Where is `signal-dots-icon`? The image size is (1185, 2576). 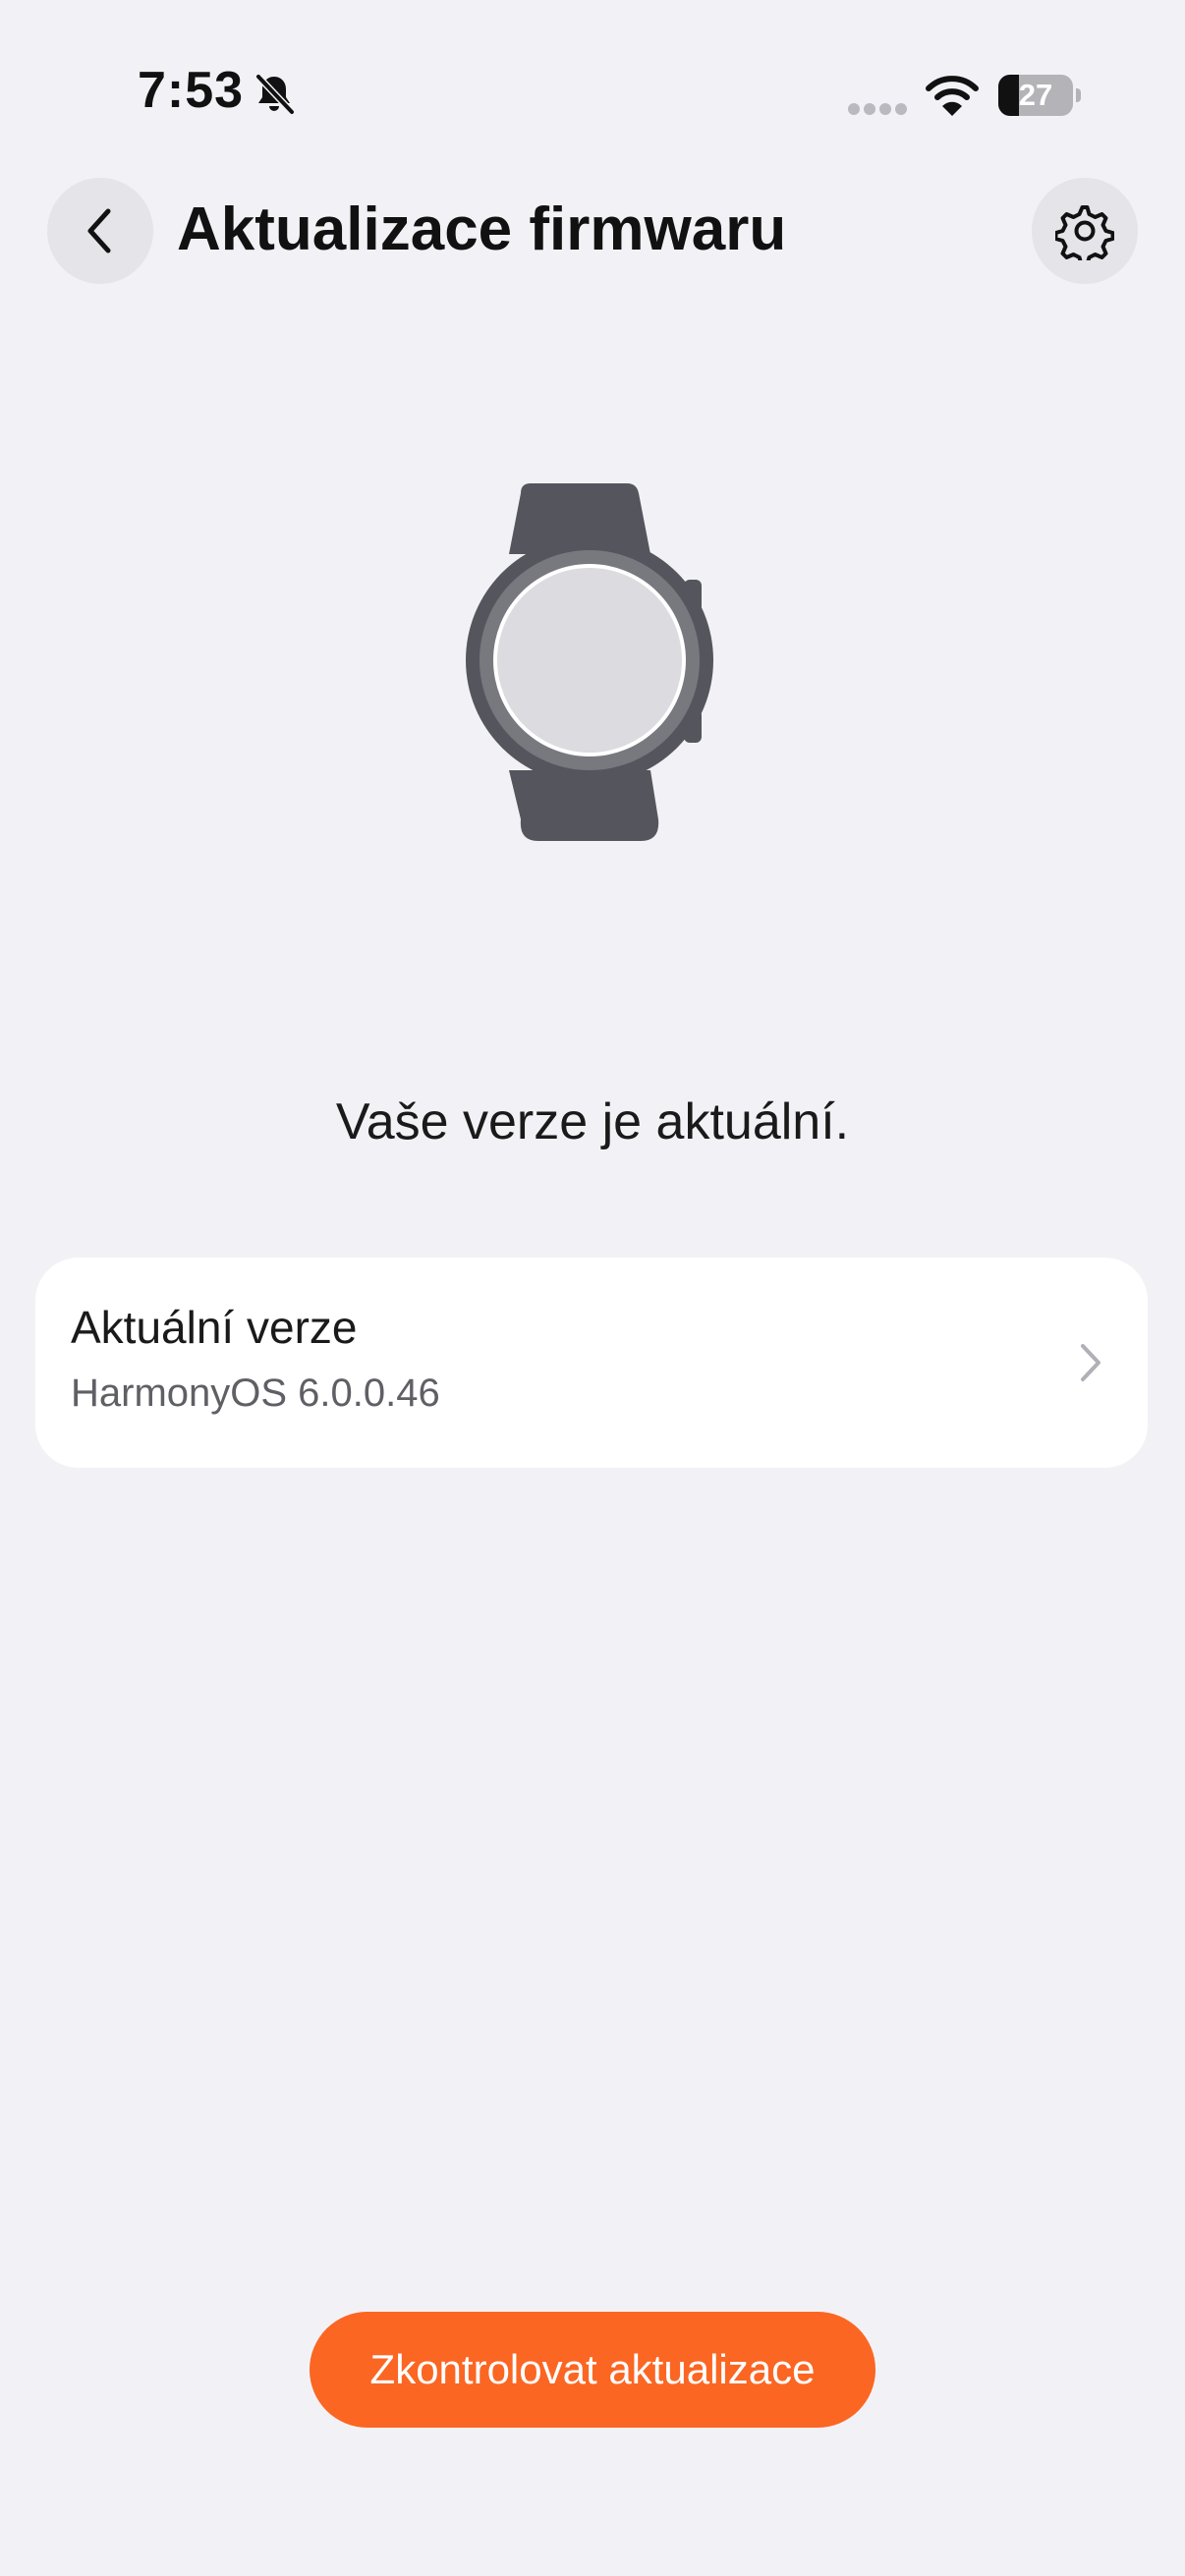
signal-dots-icon is located at coordinates (878, 109).